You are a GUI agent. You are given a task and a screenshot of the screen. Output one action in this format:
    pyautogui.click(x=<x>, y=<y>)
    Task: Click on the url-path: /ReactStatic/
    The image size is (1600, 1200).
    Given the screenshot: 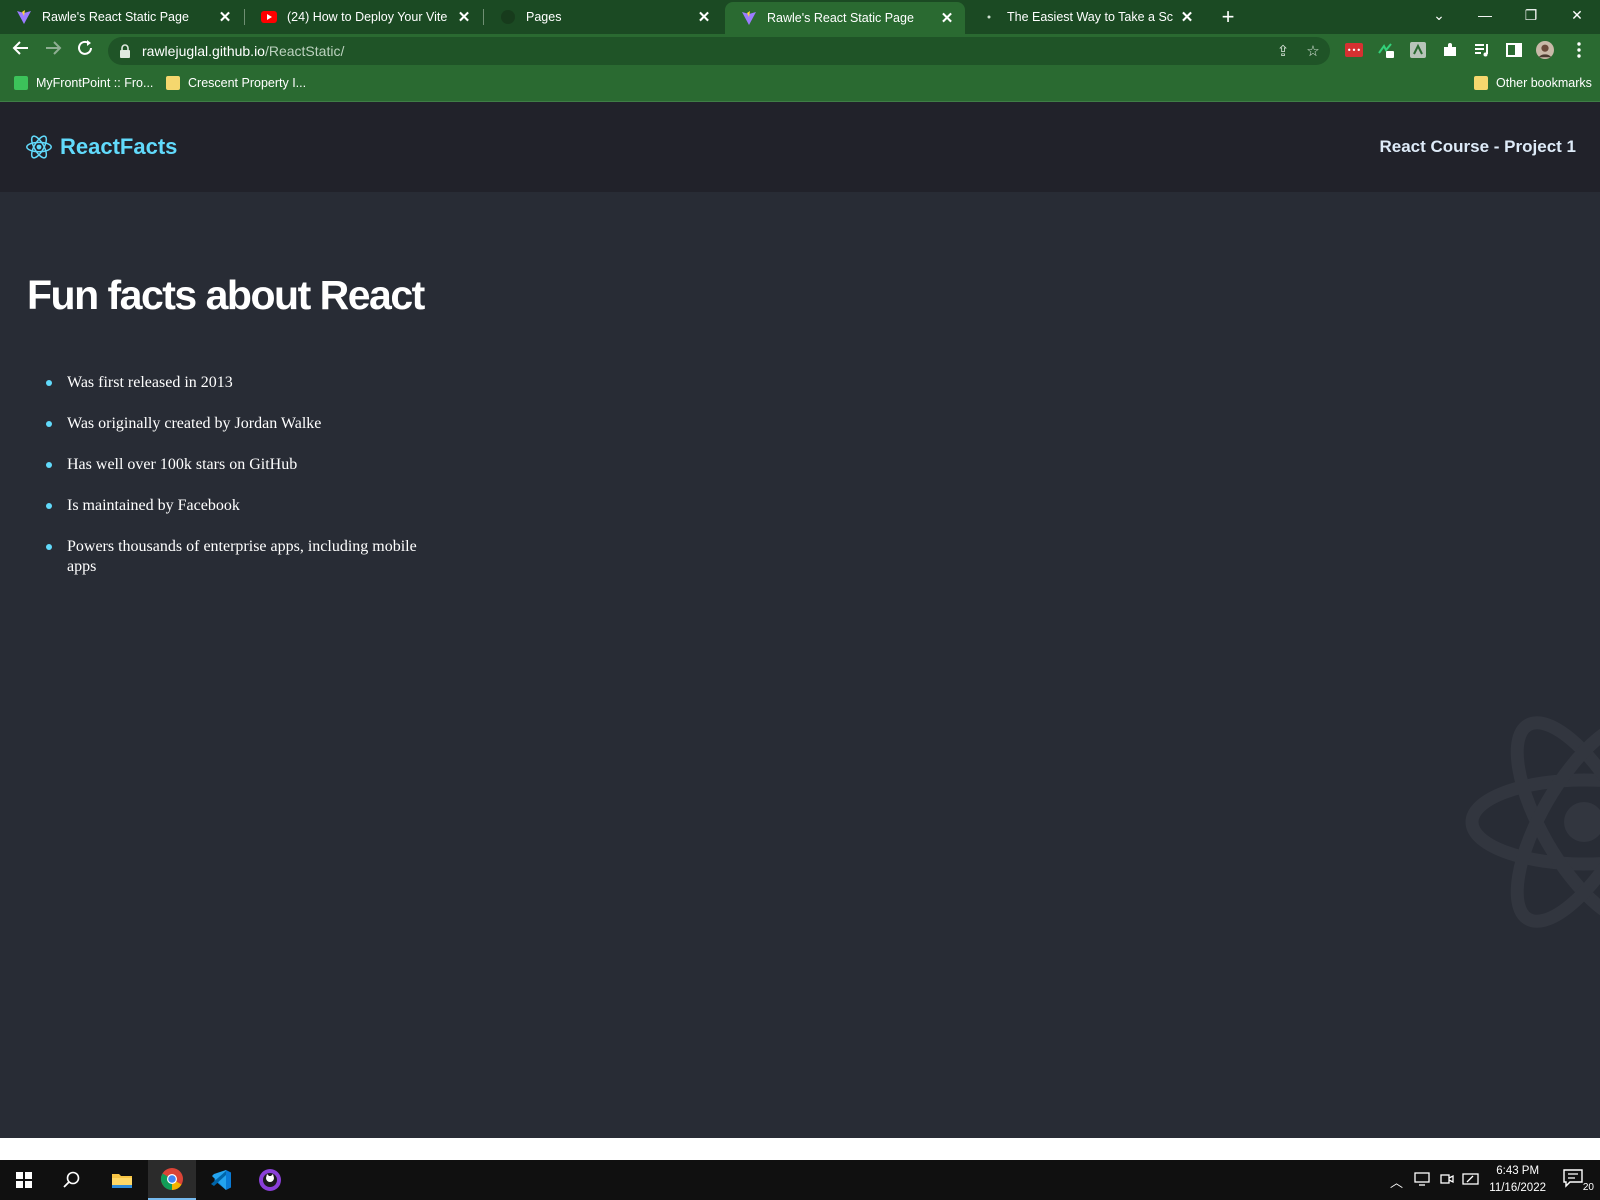 What is the action you would take?
    pyautogui.click(x=304, y=51)
    